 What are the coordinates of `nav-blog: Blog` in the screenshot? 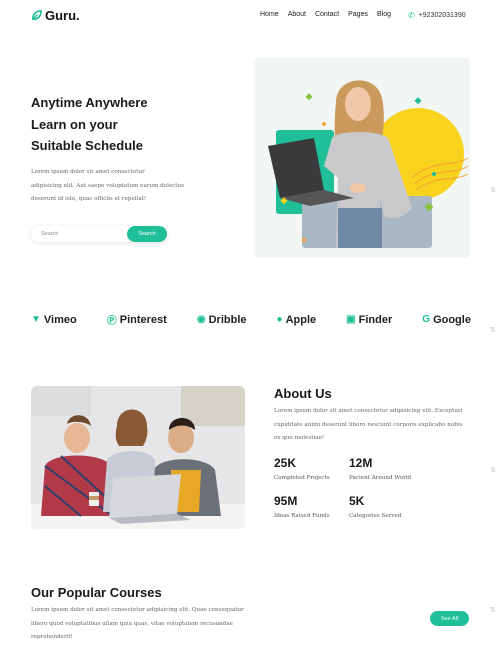 It's located at (384, 14).